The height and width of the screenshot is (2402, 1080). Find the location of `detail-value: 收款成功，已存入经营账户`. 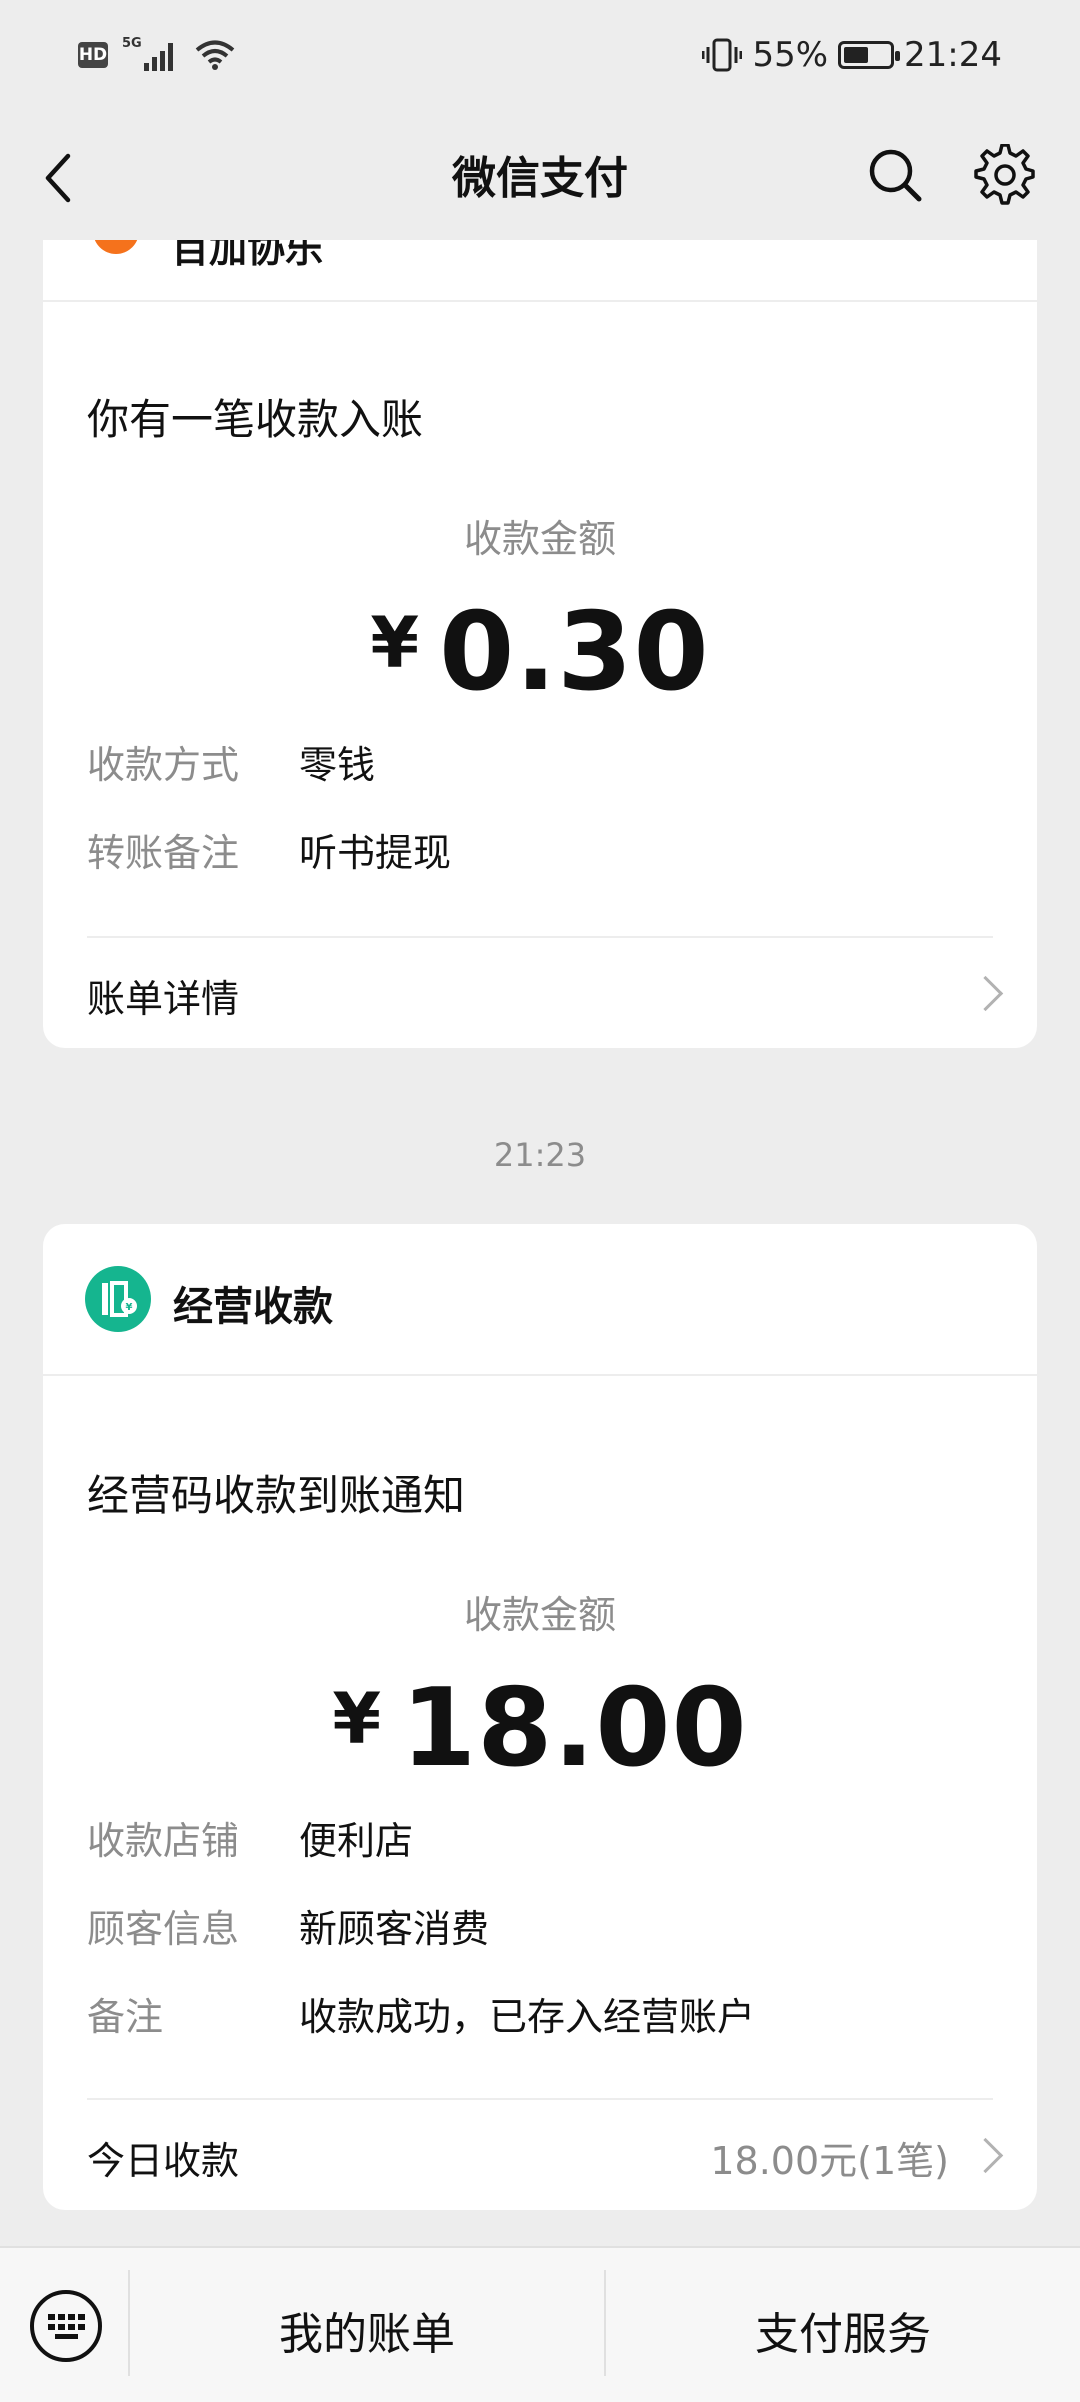

detail-value: 收款成功，已存入经营账户 is located at coordinates (527, 2017).